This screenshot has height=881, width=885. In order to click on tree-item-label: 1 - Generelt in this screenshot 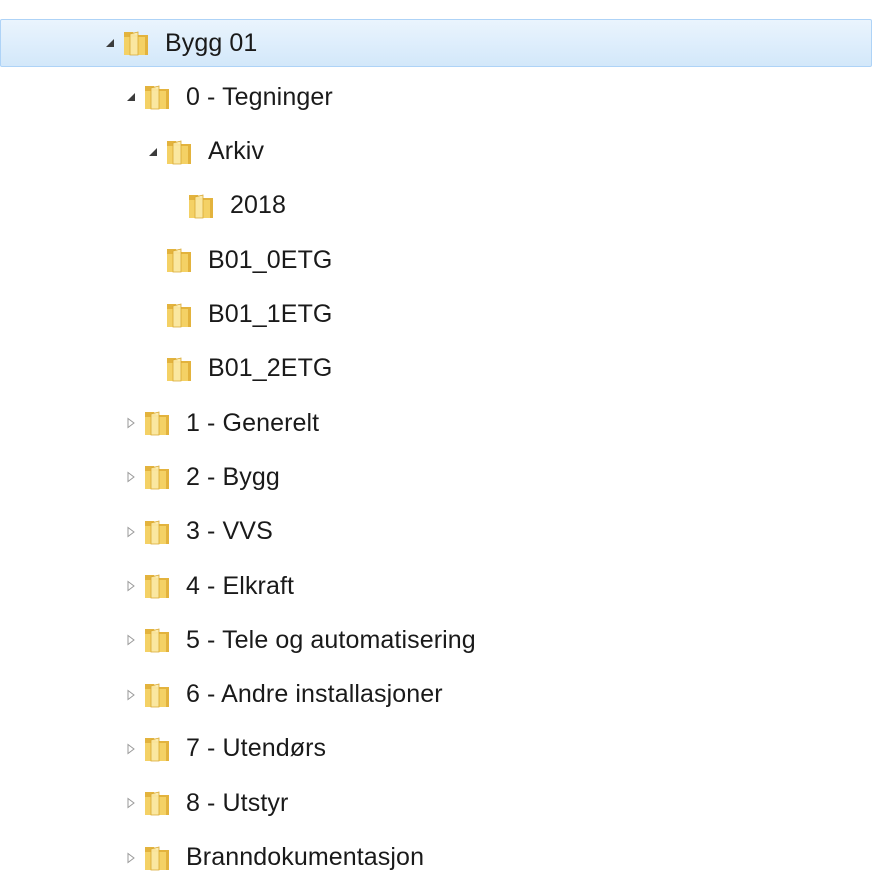, I will do `click(253, 422)`.